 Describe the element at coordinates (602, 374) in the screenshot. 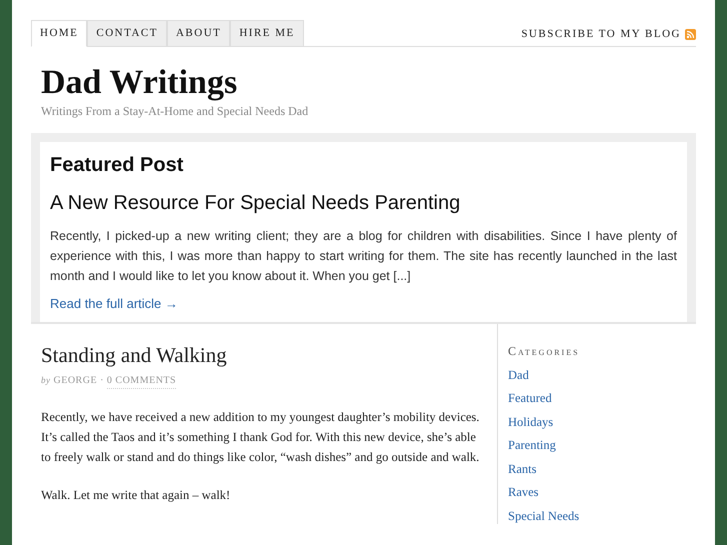

I see `category-link: Dad` at that location.